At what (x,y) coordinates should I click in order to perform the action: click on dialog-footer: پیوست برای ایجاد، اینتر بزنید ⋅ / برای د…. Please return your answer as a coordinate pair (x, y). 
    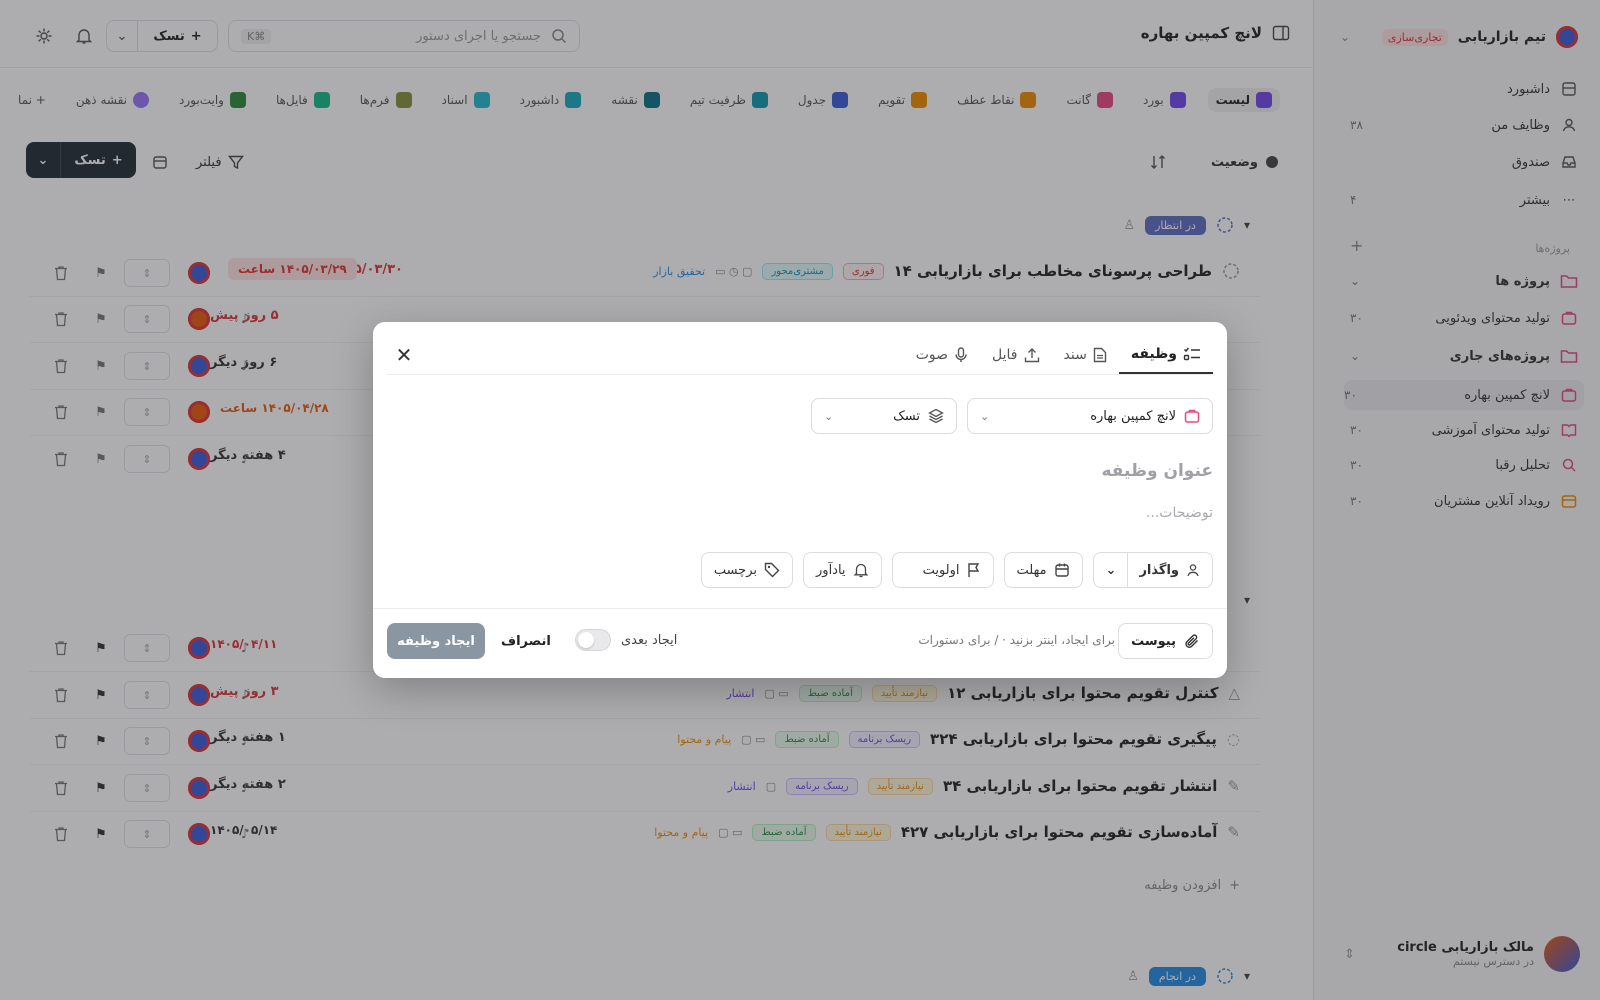
    Looking at the image, I should click on (800, 643).